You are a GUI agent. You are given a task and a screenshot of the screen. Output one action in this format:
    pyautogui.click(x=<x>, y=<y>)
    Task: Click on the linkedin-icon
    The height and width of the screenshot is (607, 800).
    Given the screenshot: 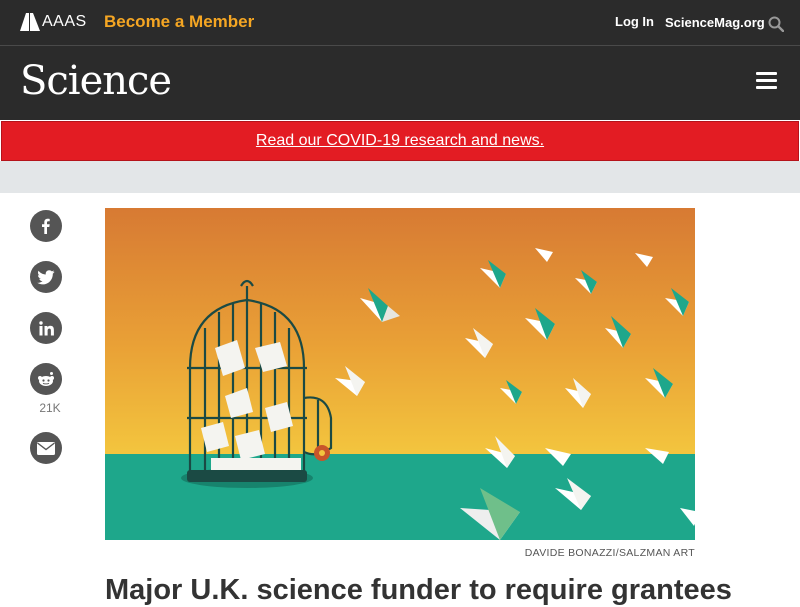 What is the action you would take?
    pyautogui.click(x=46, y=327)
    